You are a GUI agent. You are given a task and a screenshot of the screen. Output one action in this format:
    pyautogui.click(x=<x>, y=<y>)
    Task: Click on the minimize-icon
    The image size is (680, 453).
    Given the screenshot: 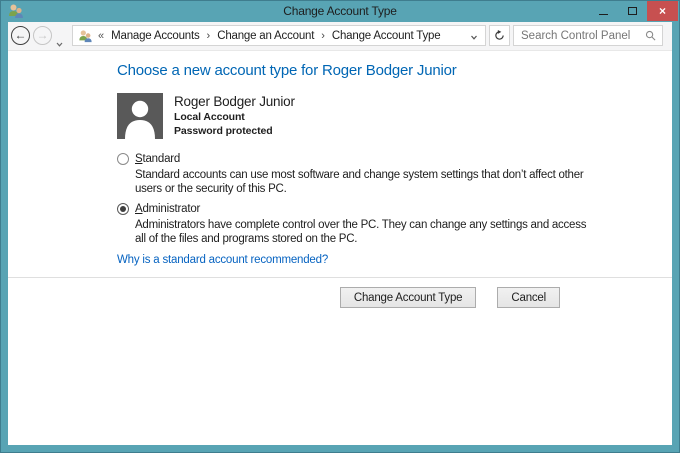 What is the action you would take?
    pyautogui.click(x=603, y=14)
    